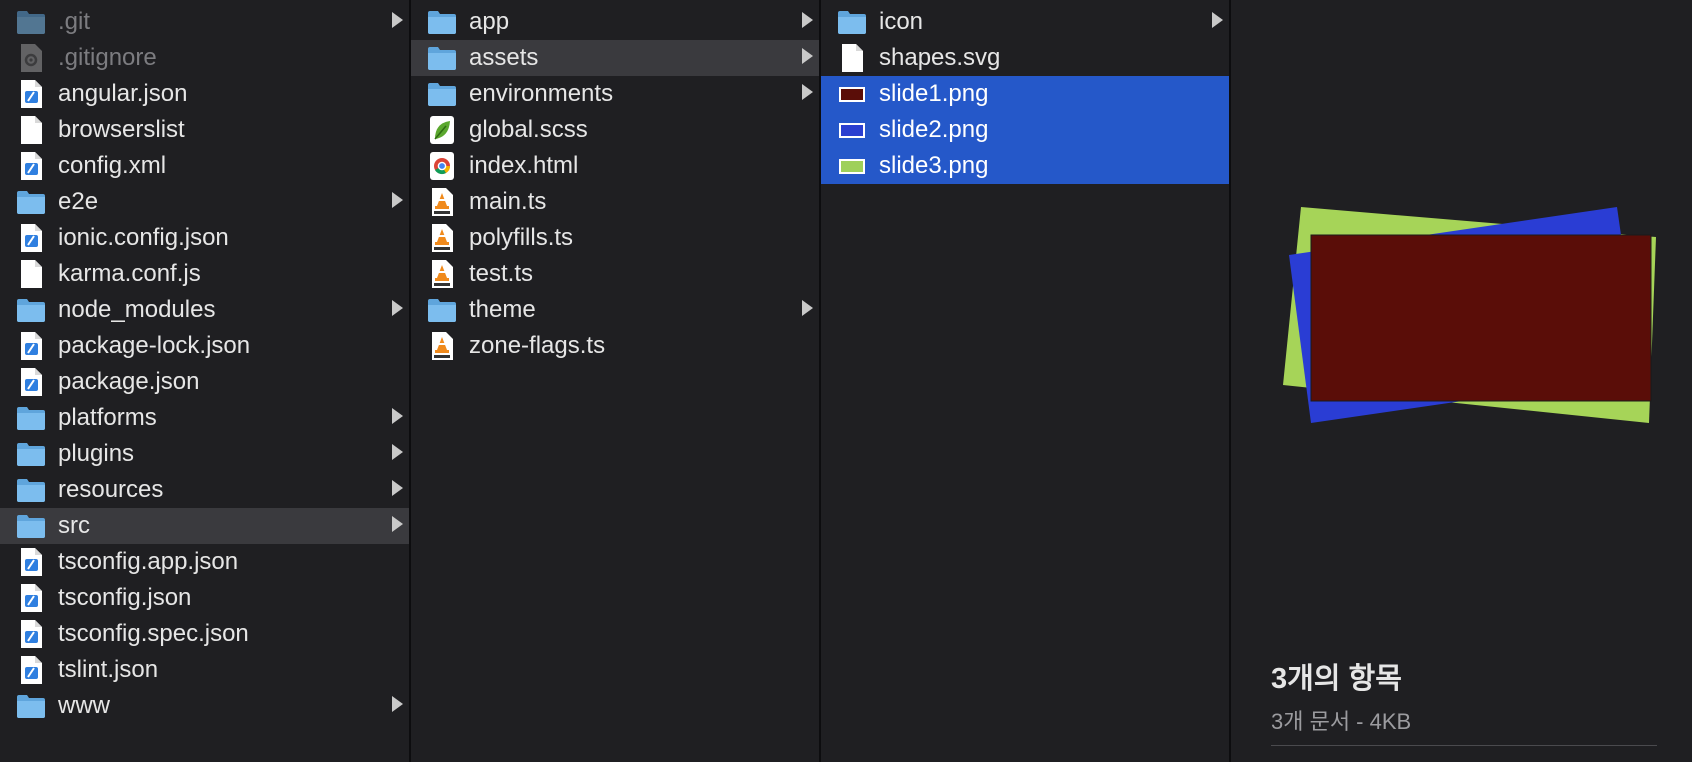 The height and width of the screenshot is (762, 1692). Describe the element at coordinates (148, 561) in the screenshot. I see `item-label: tsconfig.app.json` at that location.